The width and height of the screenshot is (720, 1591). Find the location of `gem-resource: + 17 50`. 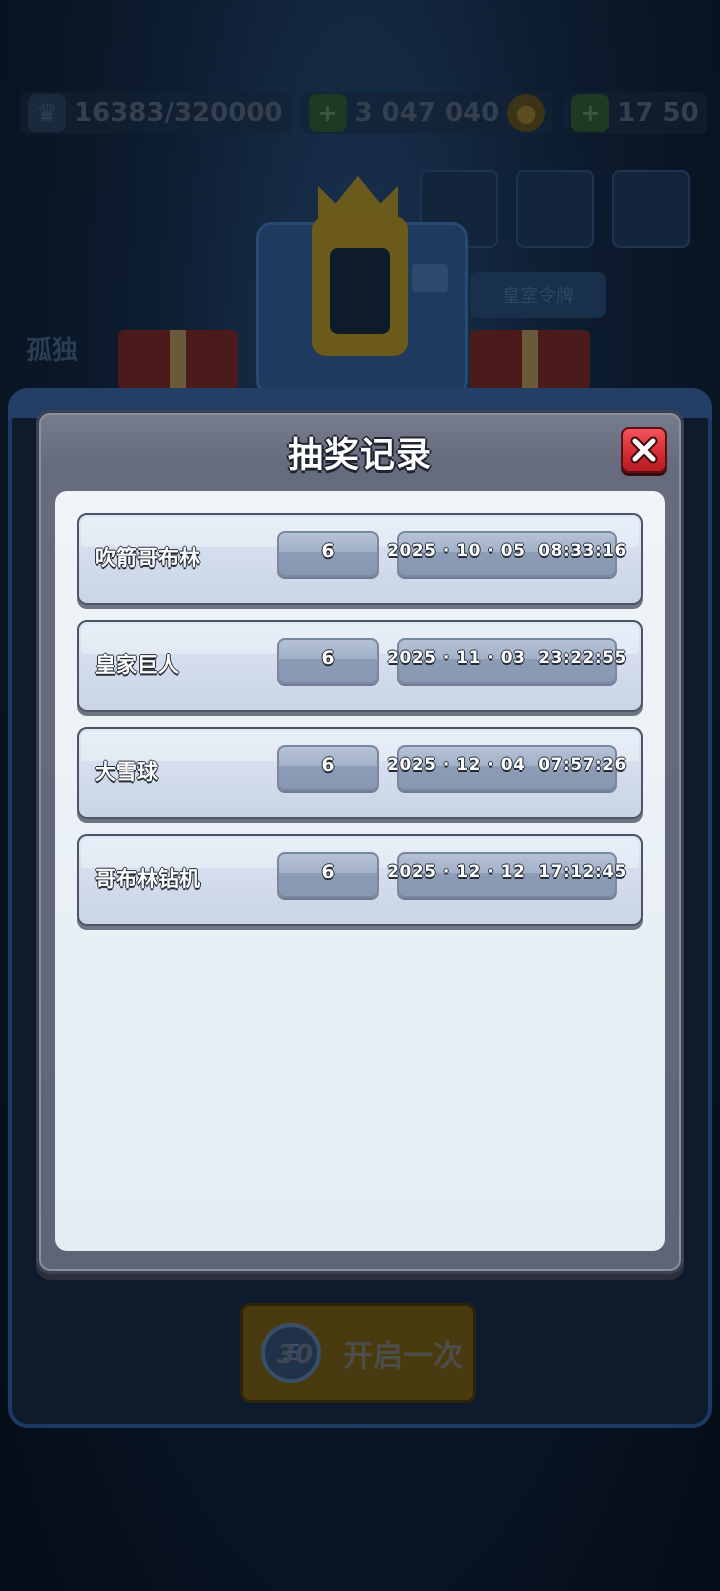

gem-resource: + 17 50 is located at coordinates (635, 113).